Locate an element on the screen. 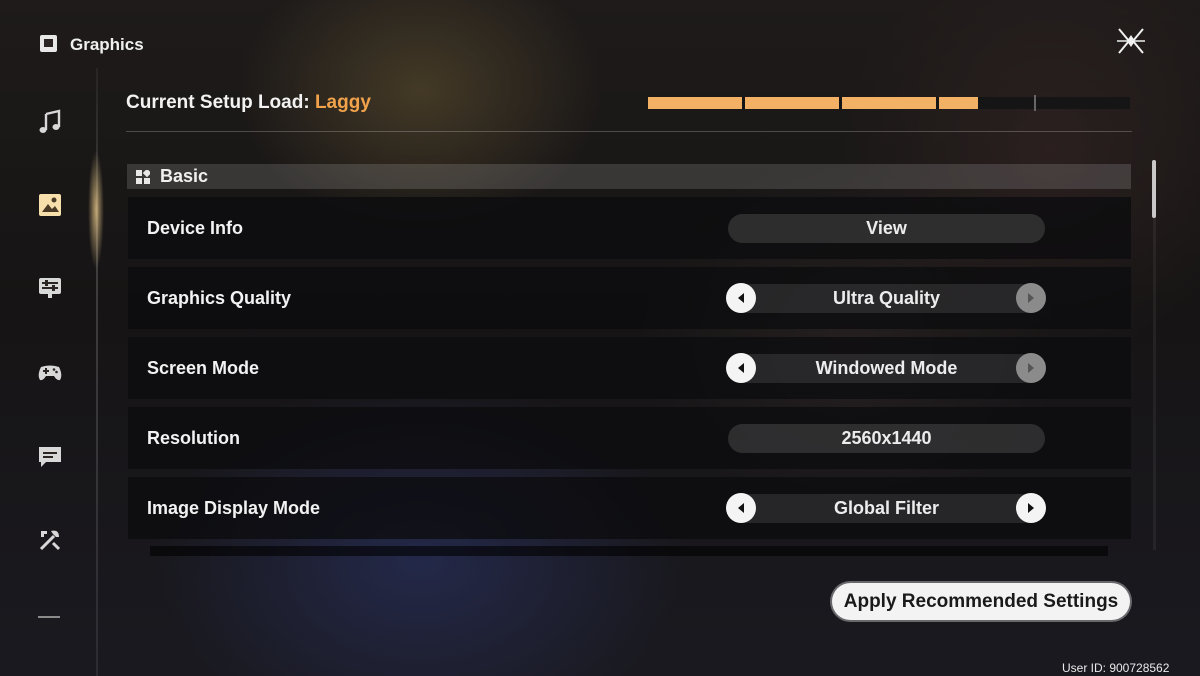  image-display-mode-next-button is located at coordinates (1031, 508).